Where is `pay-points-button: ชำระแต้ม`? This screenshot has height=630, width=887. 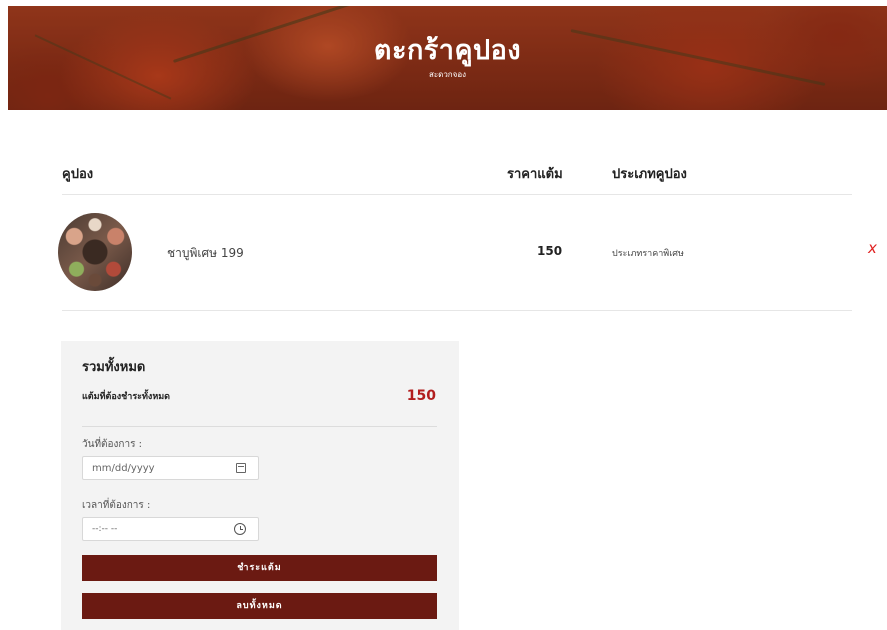
pay-points-button: ชำระแต้ม is located at coordinates (259, 568).